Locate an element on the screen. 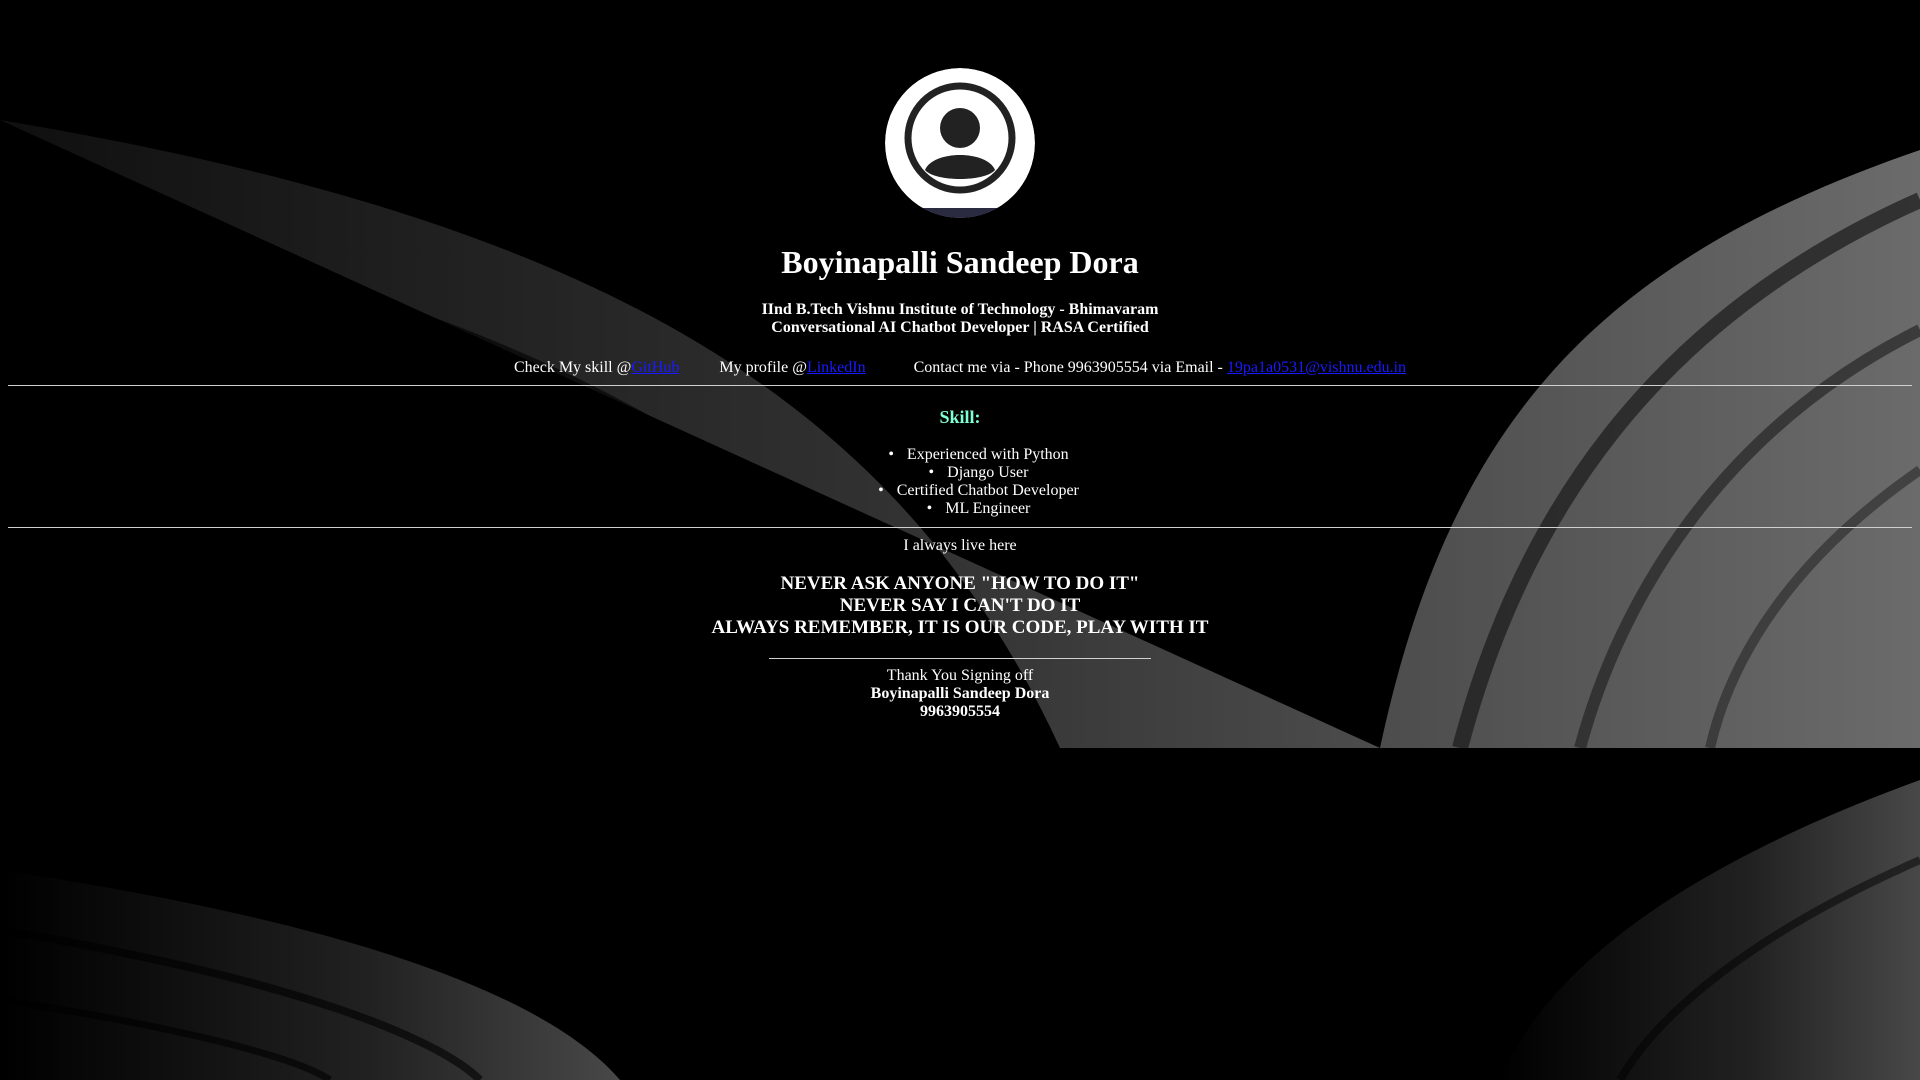 The width and height of the screenshot is (1920, 1080). list-item: Experienced with Python is located at coordinates (960, 455).